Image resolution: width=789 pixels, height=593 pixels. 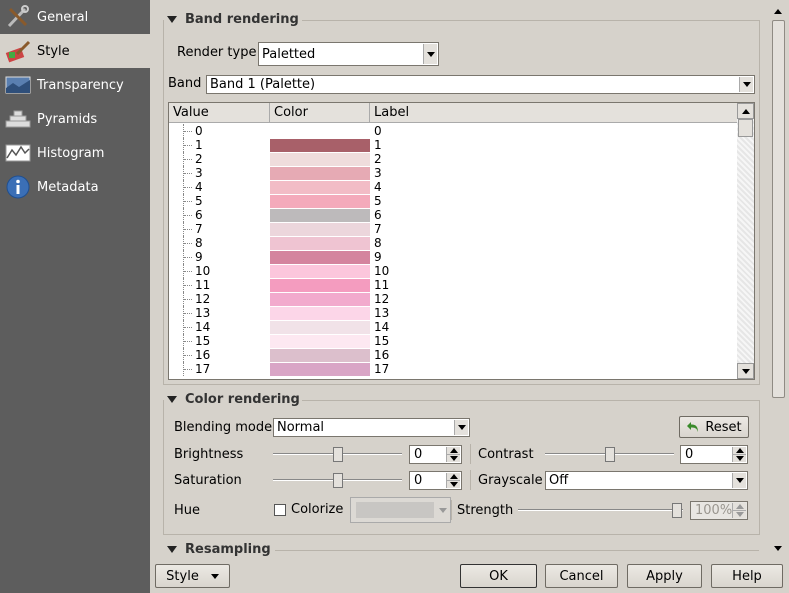 I want to click on sidebar-item-transparency: Transparency, so click(x=75, y=85).